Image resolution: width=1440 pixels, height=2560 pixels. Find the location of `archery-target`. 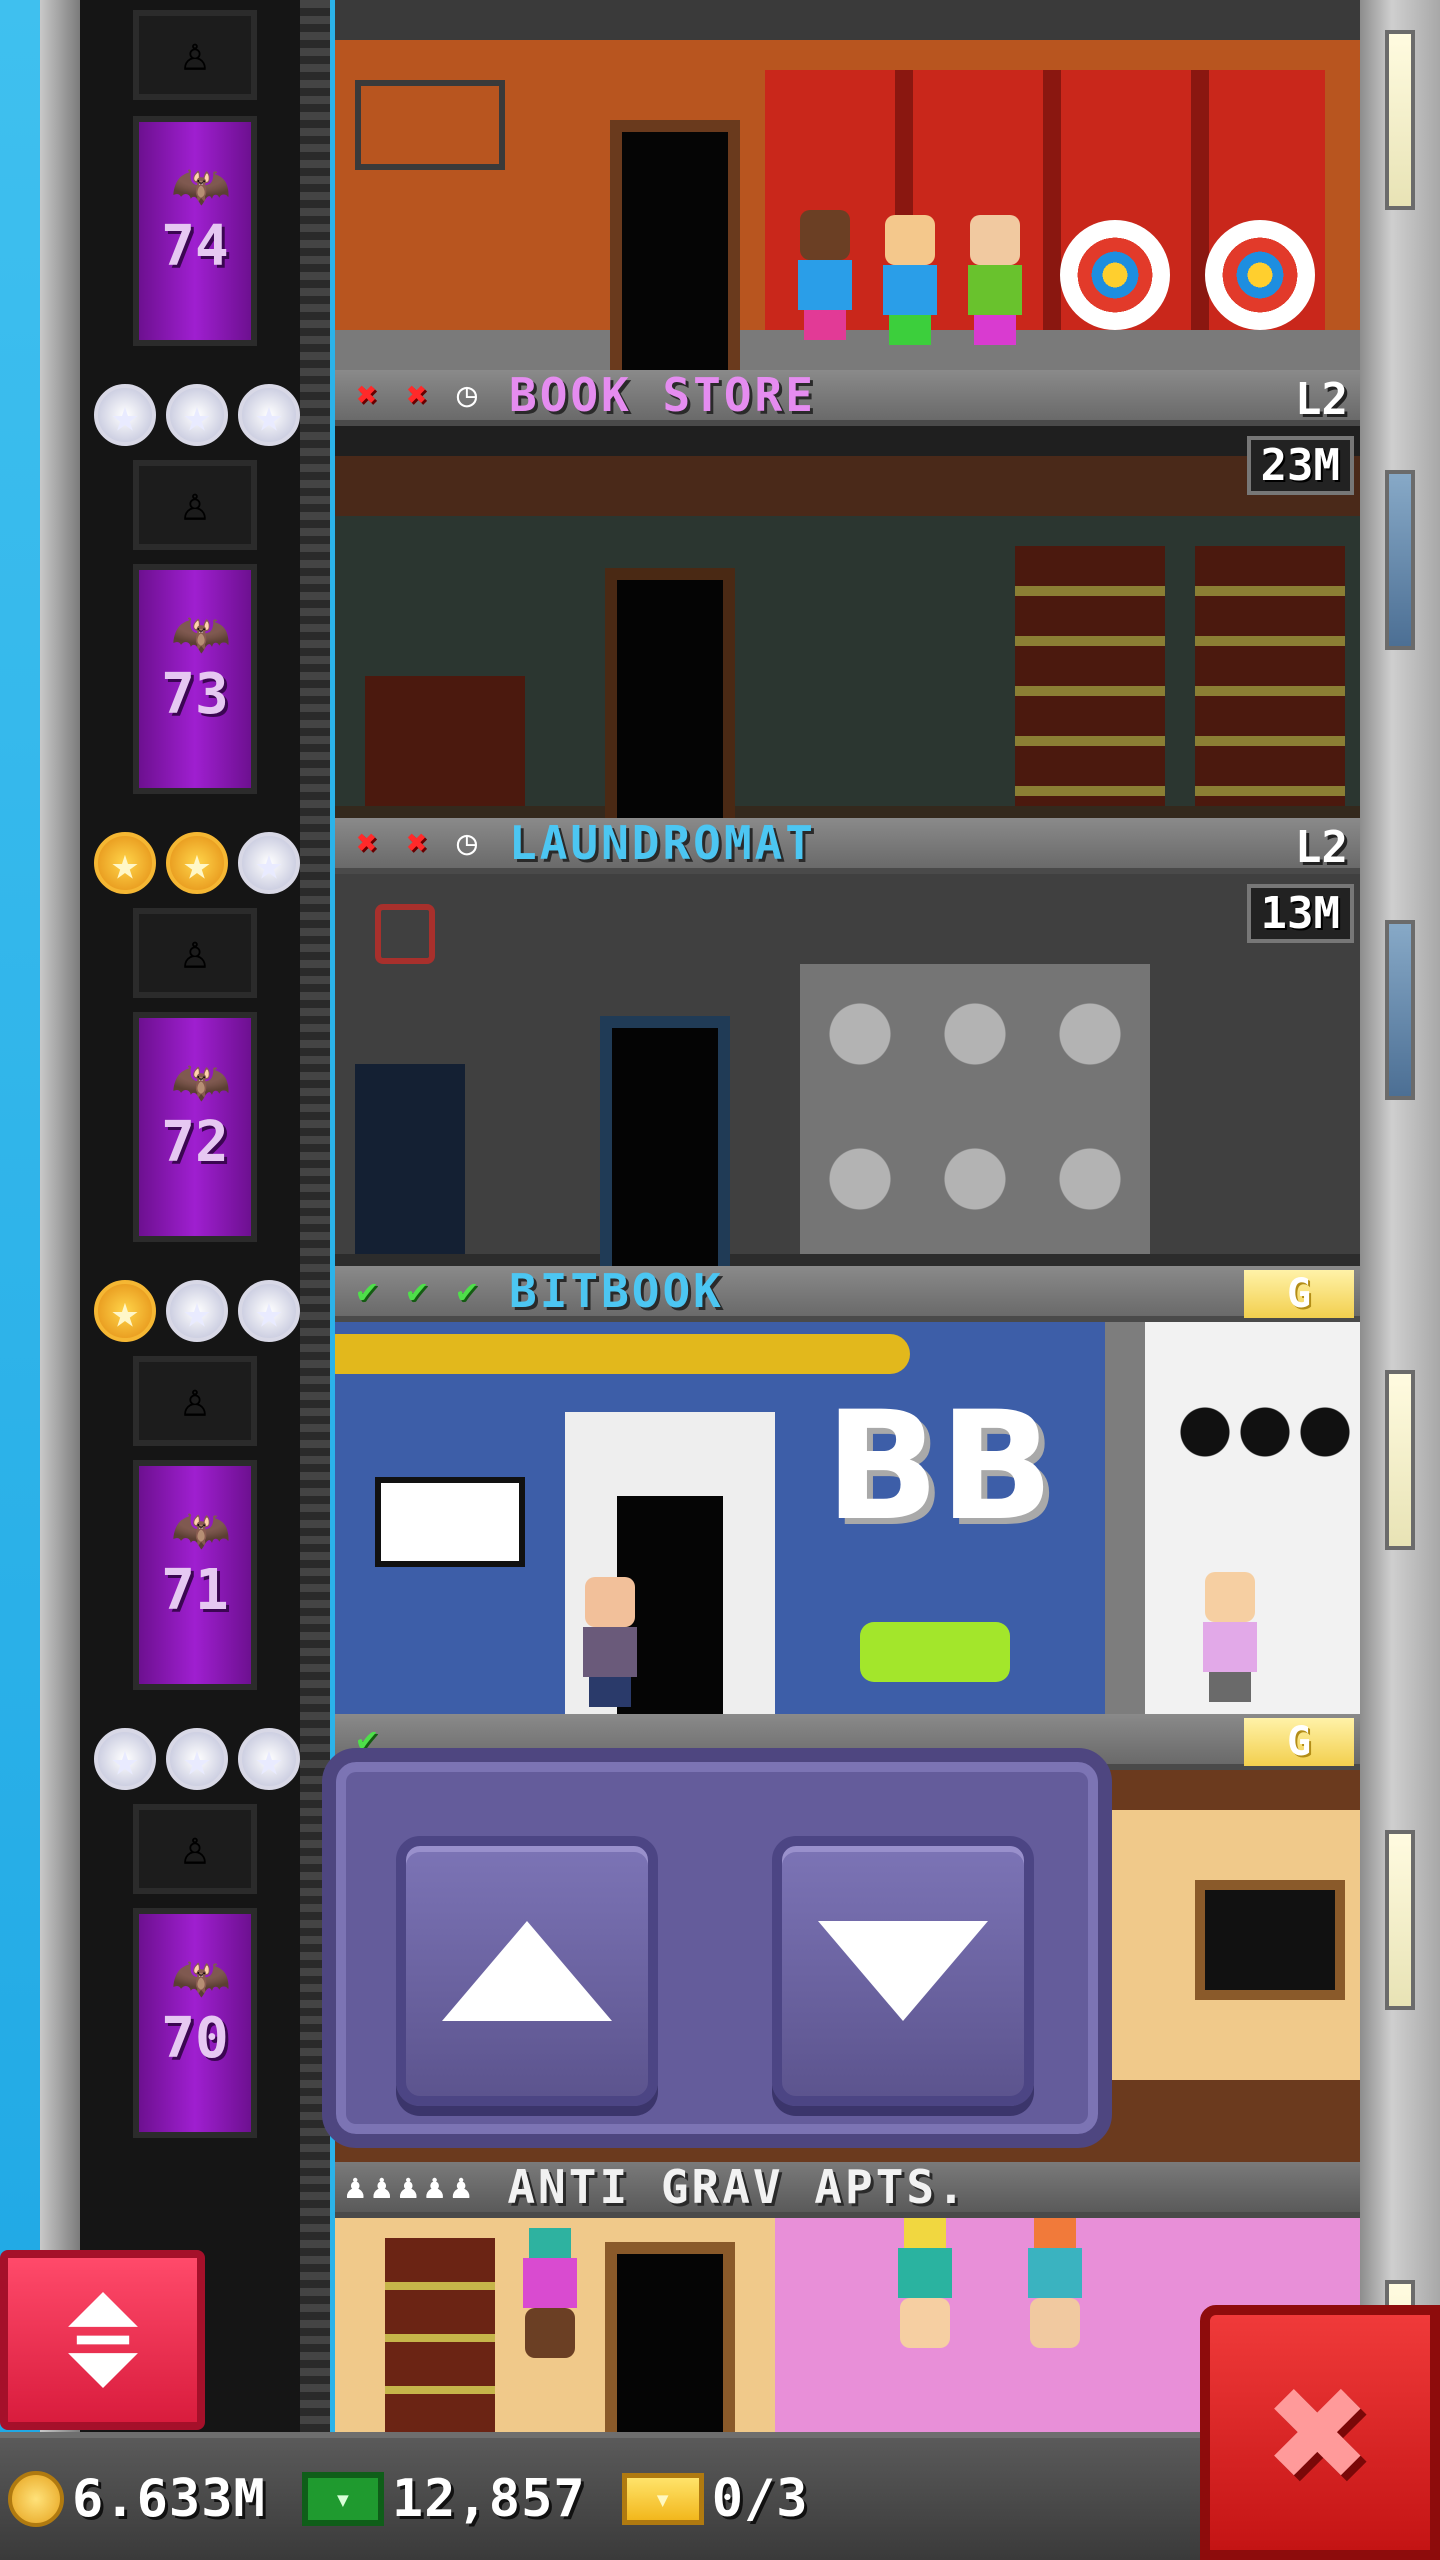

archery-target is located at coordinates (1260, 275).